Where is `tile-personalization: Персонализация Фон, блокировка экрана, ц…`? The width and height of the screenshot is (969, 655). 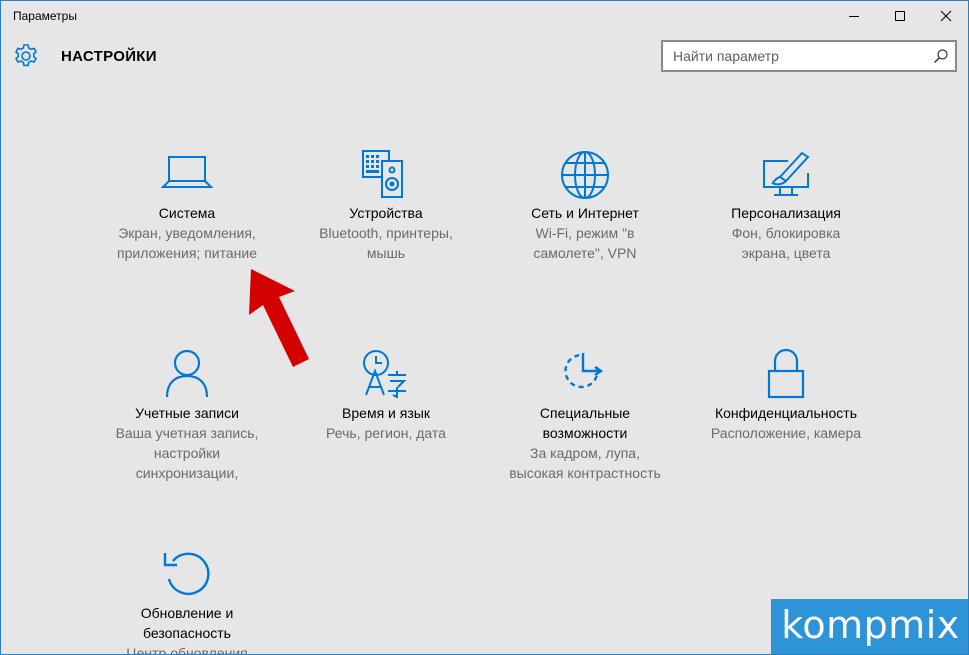
tile-personalization: Персонализация Фон, блокировка экрана, ц… is located at coordinates (786, 205).